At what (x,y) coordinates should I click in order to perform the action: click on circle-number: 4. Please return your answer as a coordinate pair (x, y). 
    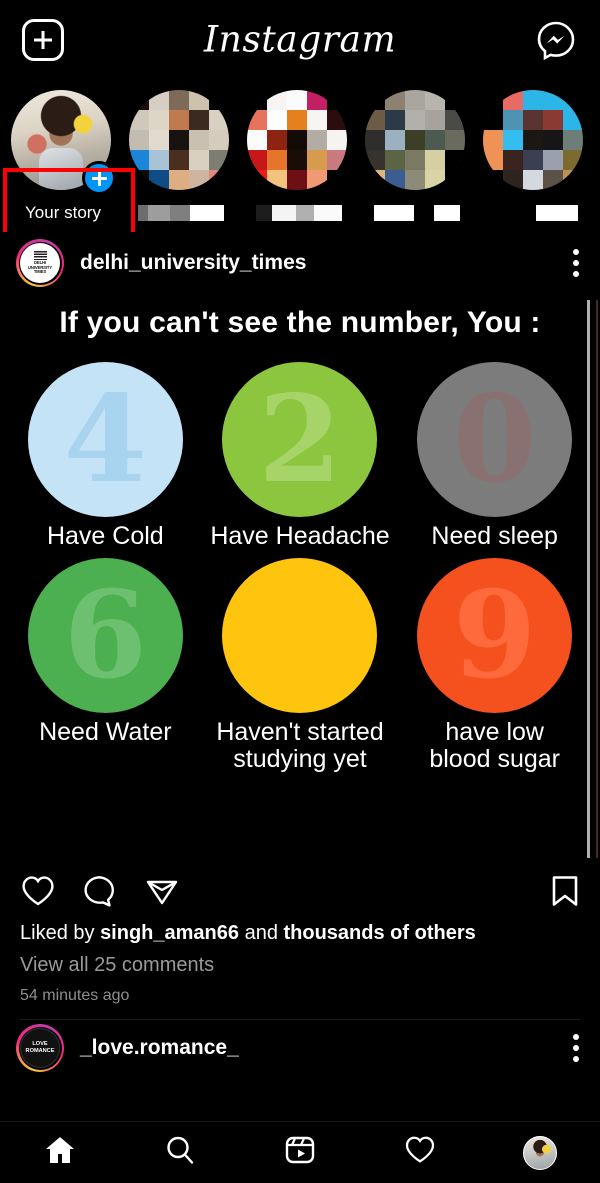
    Looking at the image, I should click on (105, 439).